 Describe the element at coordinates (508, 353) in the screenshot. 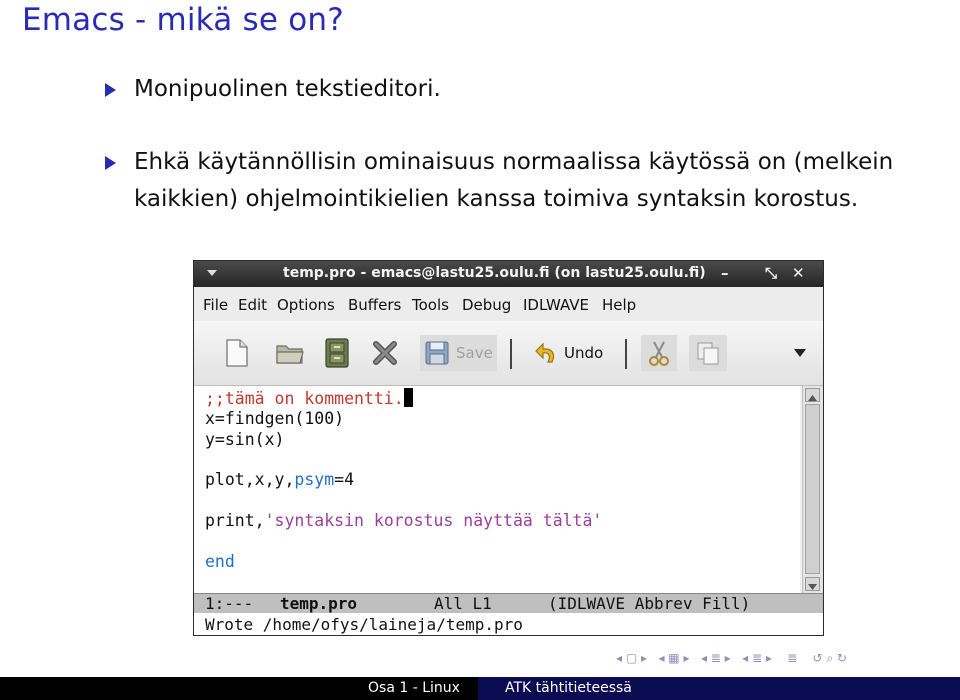

I see `toolbar: Save Undo` at that location.